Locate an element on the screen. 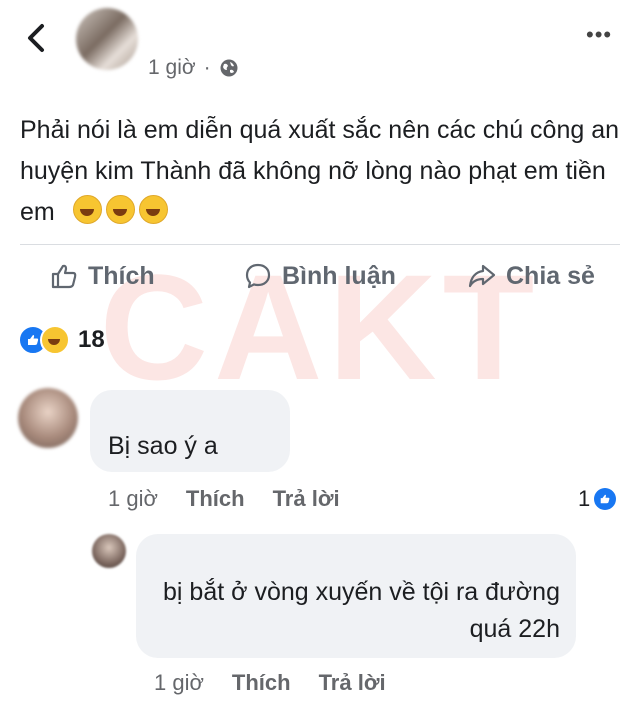  reaction-count: 18 is located at coordinates (91, 339).